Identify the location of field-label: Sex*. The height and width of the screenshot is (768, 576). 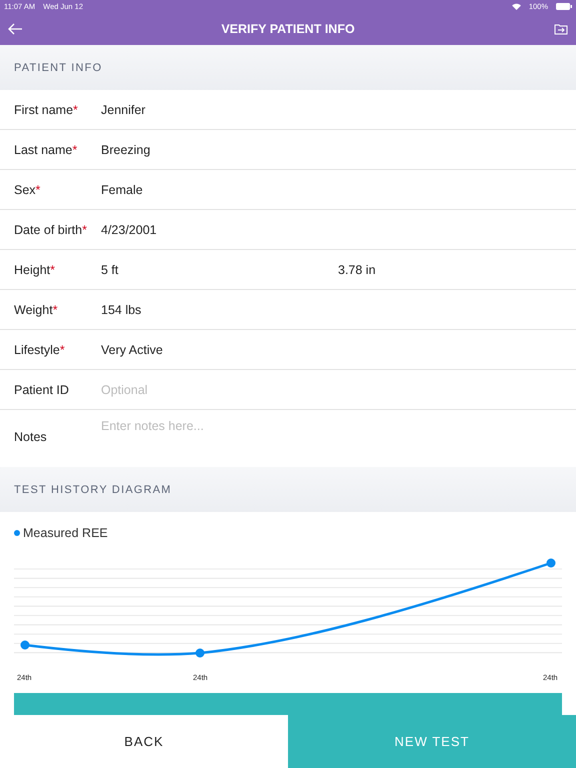
(28, 189).